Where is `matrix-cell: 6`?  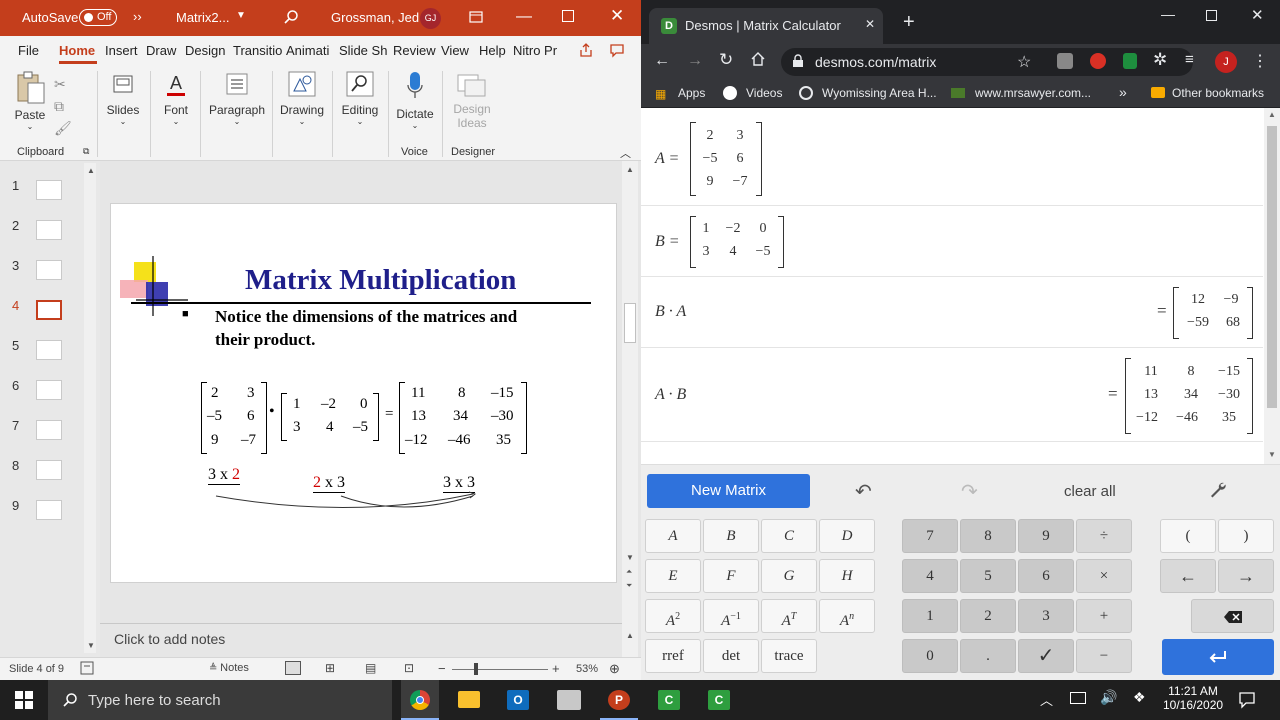
matrix-cell: 6 is located at coordinates (740, 159).